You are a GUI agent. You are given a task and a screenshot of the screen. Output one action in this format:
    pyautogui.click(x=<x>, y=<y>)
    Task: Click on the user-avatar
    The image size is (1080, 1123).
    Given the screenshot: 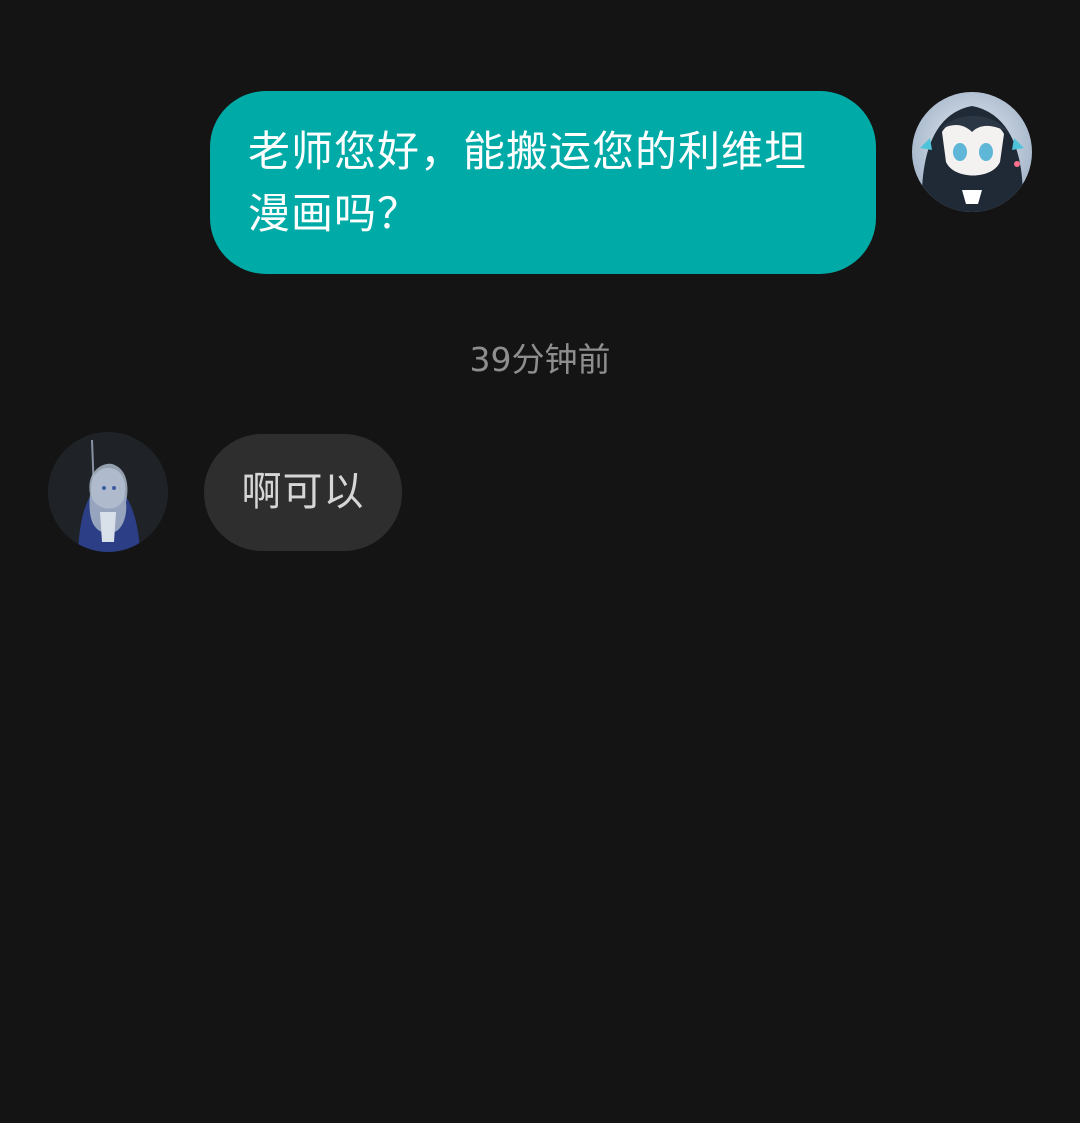 What is the action you would take?
    pyautogui.click(x=972, y=152)
    